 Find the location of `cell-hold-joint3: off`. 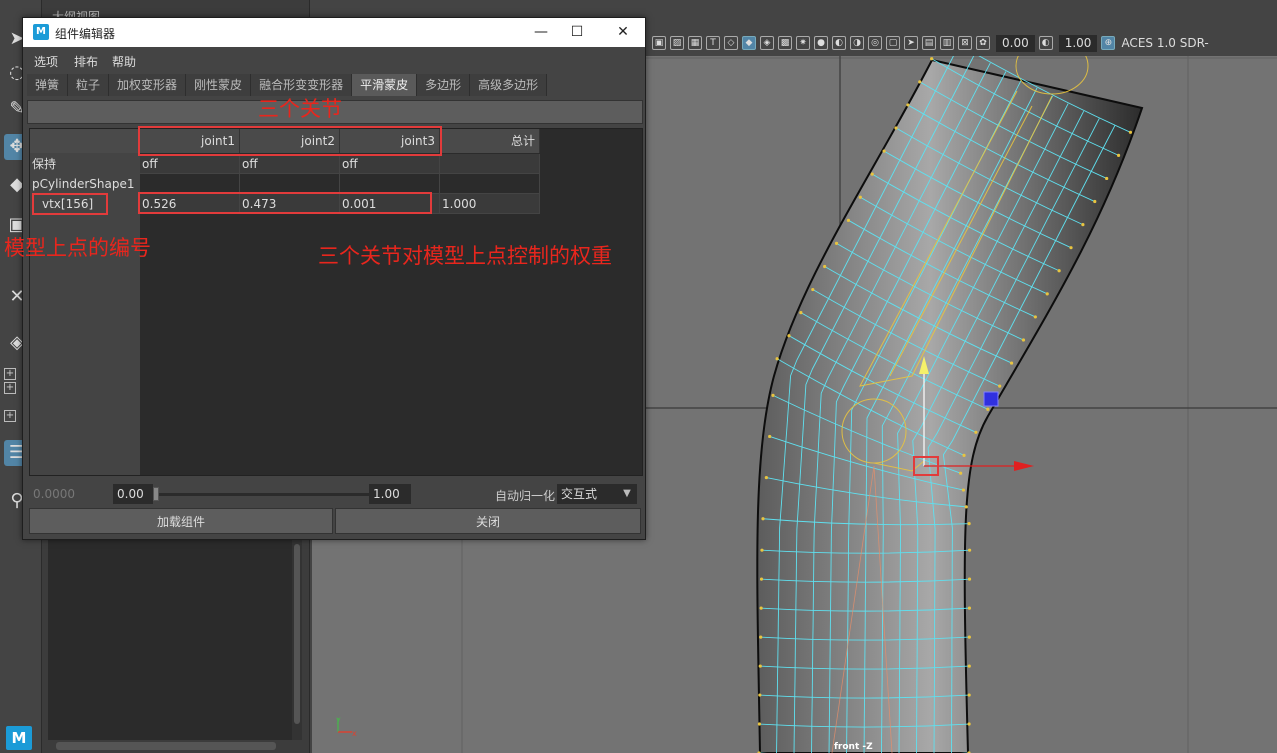

cell-hold-joint3: off is located at coordinates (390, 164).